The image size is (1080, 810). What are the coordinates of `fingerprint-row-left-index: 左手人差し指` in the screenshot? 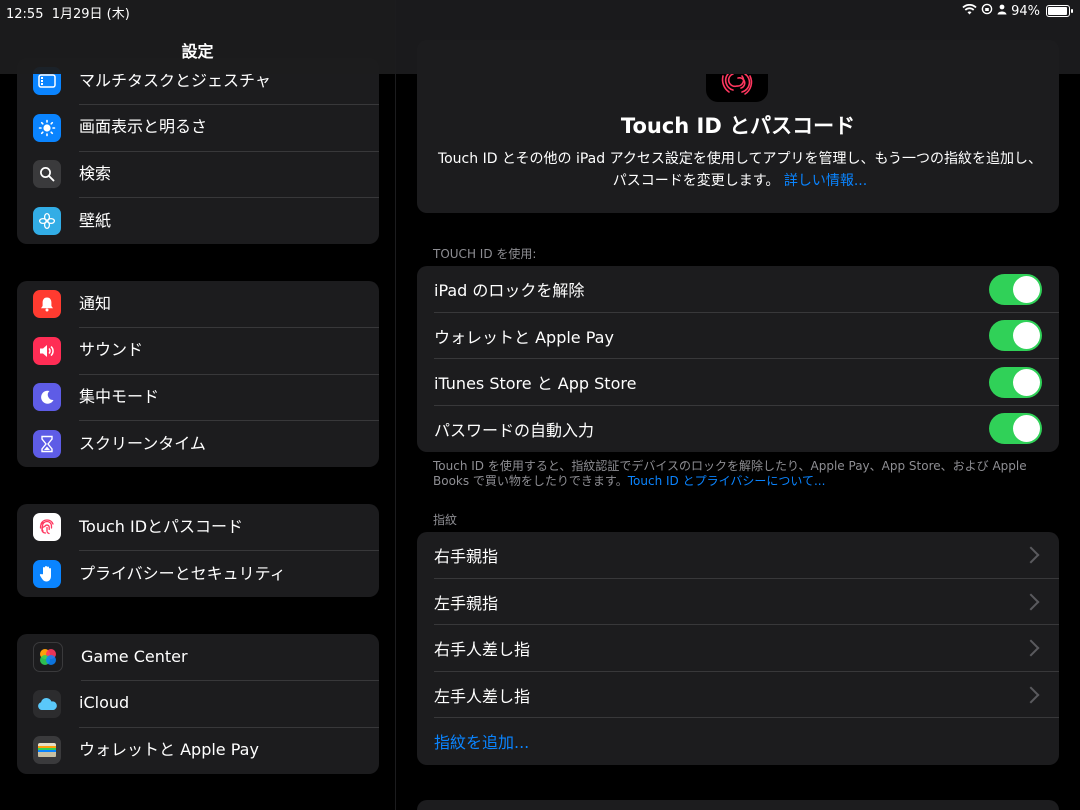 It's located at (738, 695).